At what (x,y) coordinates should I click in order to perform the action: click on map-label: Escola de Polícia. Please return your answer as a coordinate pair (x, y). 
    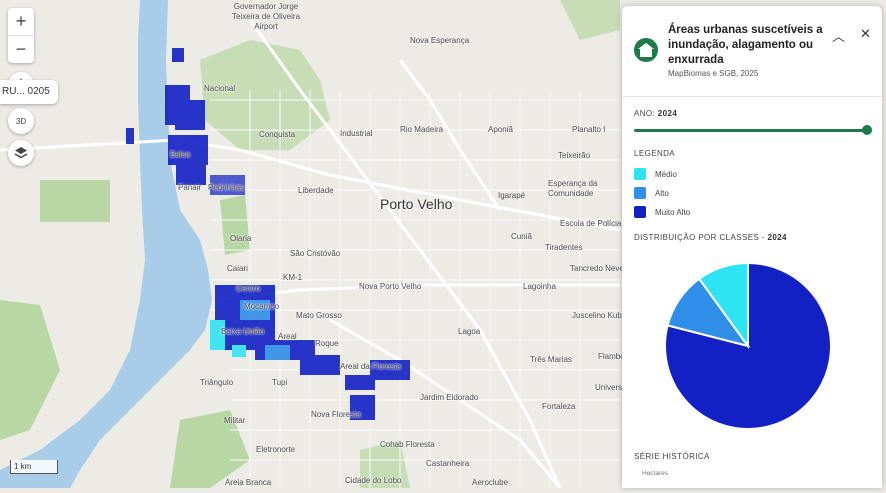
    Looking at the image, I should click on (591, 223).